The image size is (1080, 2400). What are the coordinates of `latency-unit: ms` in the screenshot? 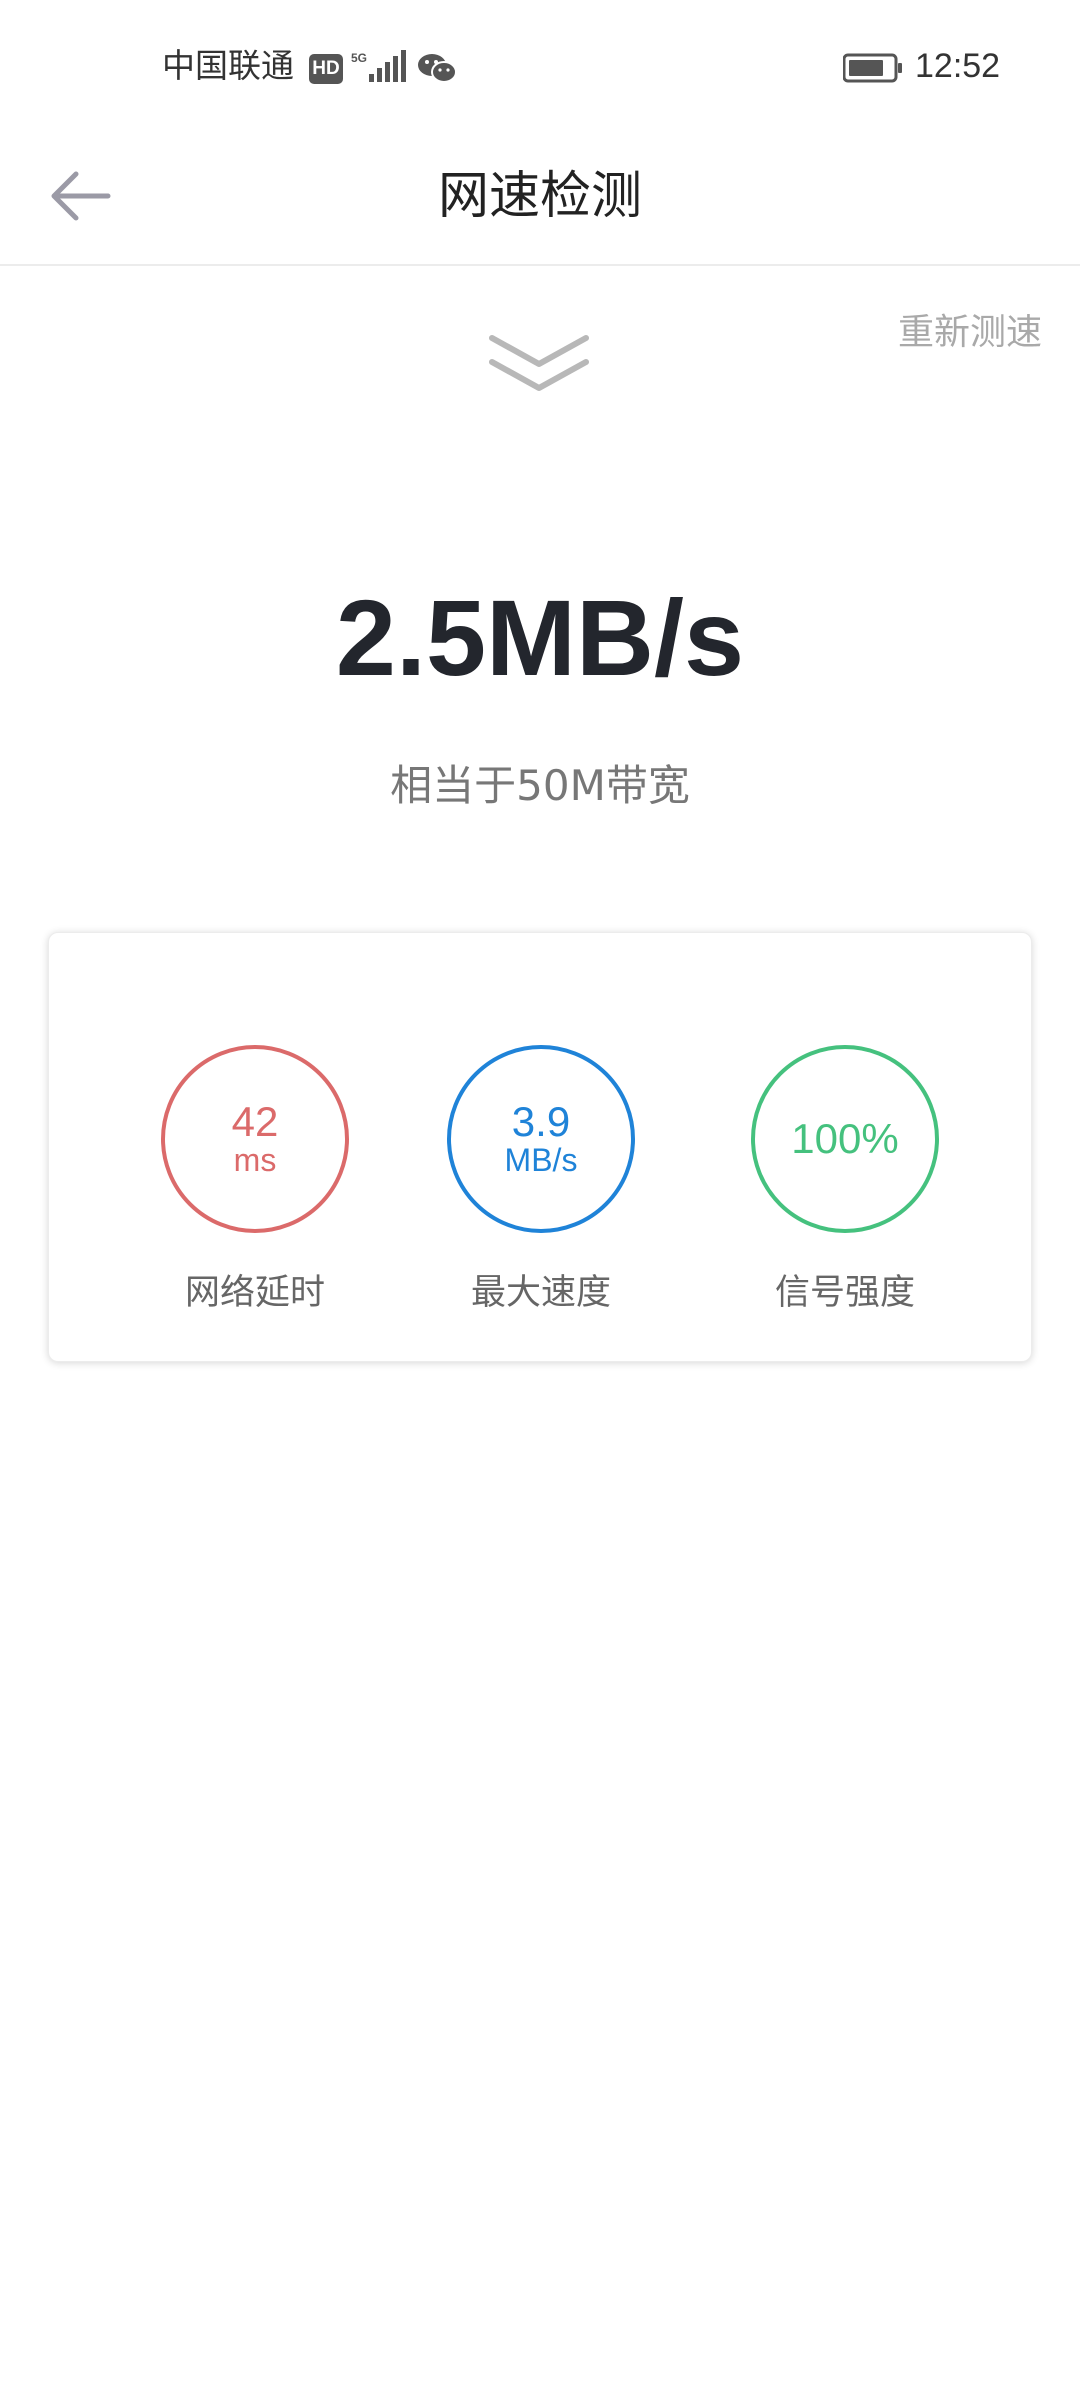 It's located at (255, 1160).